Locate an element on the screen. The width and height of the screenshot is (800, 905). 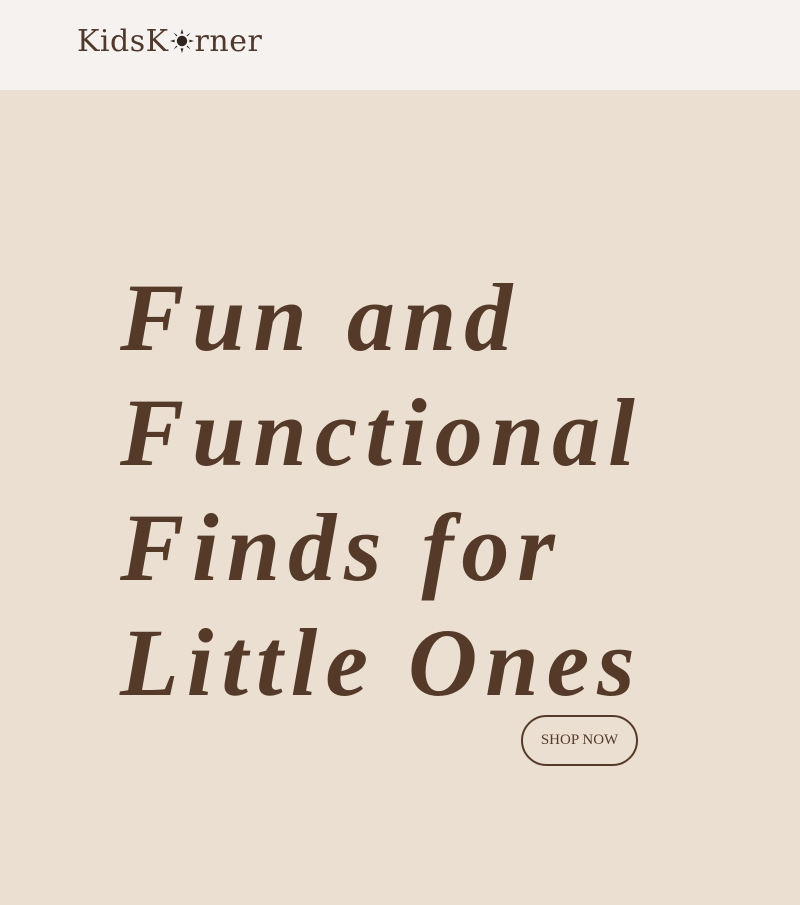
headline-line-2: Functional is located at coordinates (381, 432).